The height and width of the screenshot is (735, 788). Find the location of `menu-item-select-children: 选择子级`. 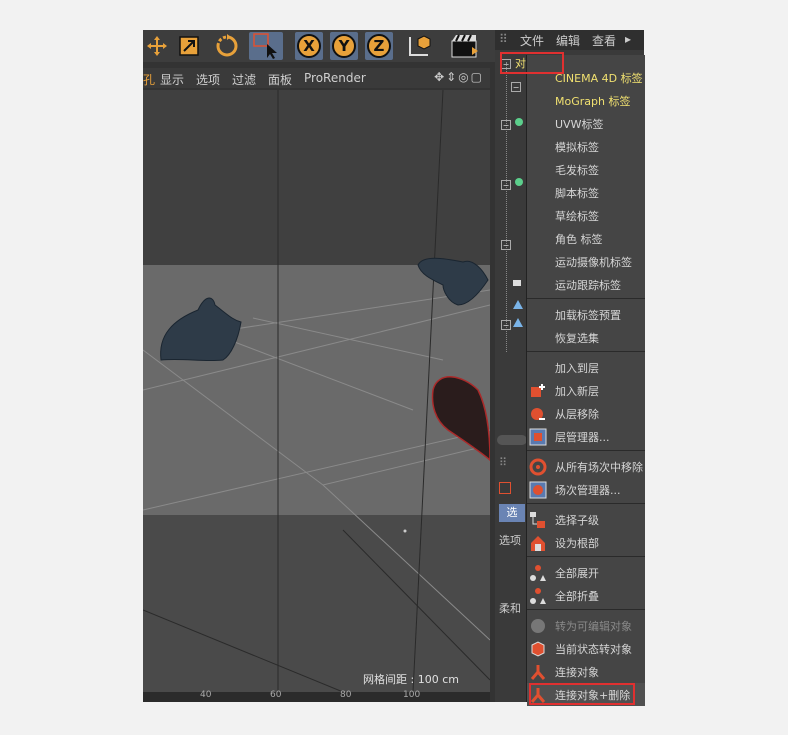

menu-item-select-children: 选择子级 is located at coordinates (586, 519).